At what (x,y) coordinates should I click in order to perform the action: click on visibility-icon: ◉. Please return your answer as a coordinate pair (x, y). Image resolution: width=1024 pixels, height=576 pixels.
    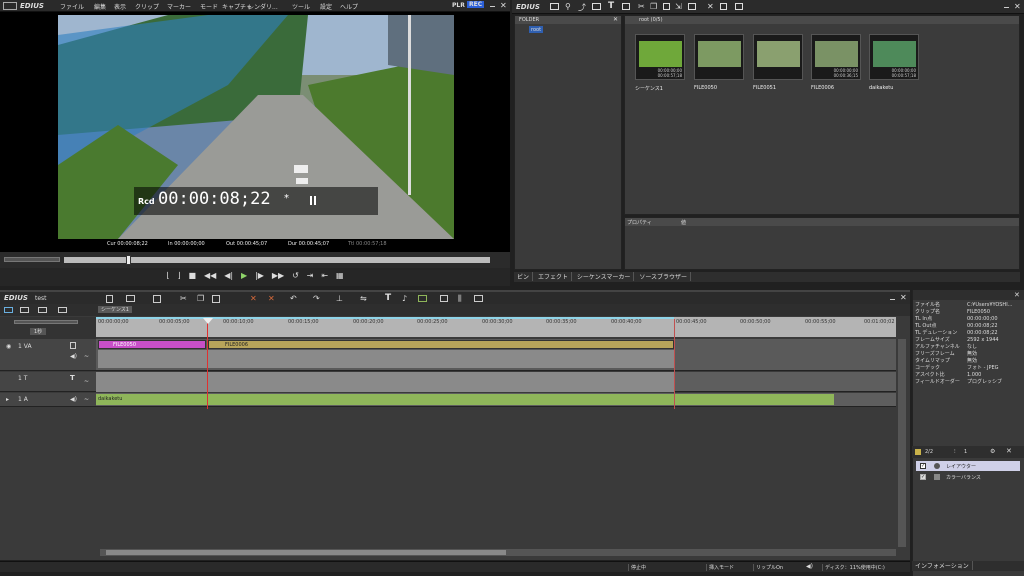
    Looking at the image, I should click on (8, 346).